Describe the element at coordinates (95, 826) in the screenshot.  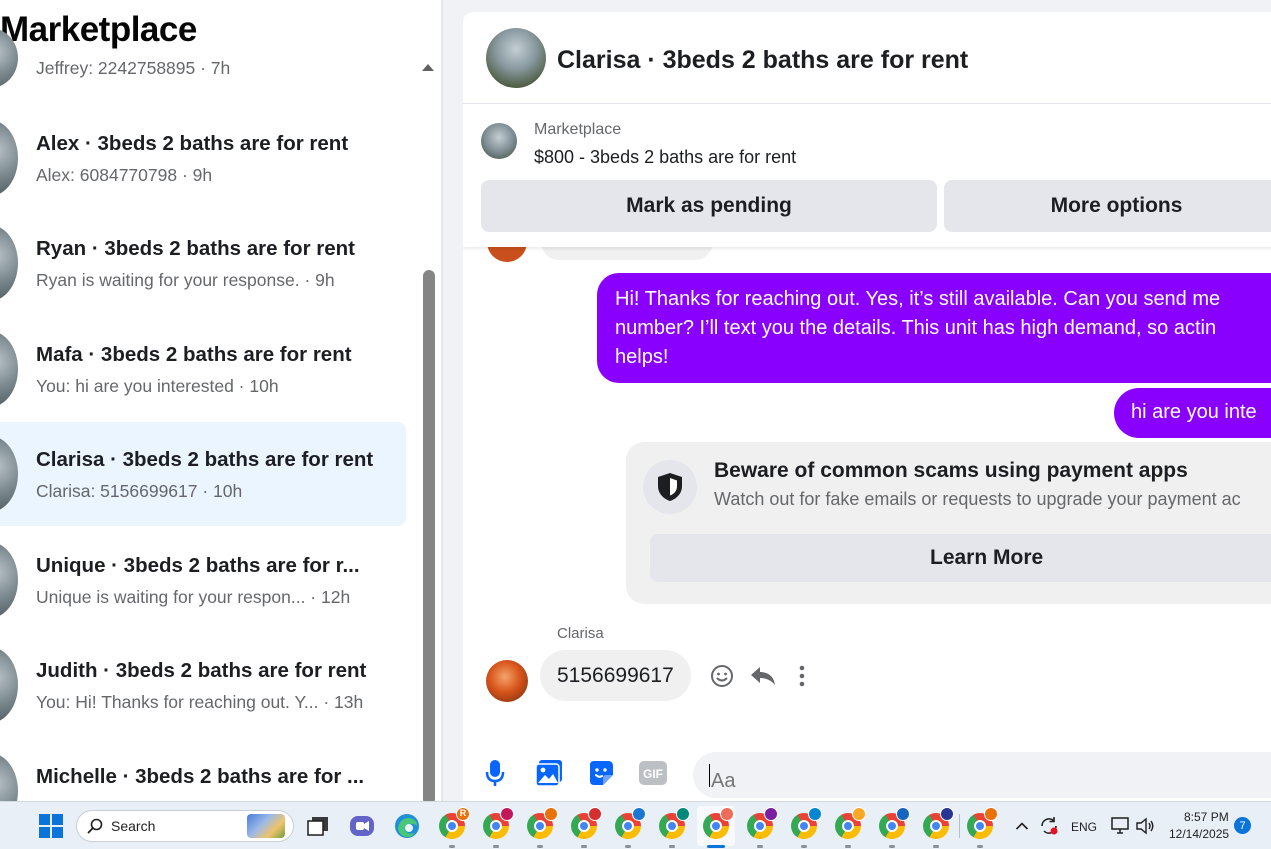
I see `search-icon` at that location.